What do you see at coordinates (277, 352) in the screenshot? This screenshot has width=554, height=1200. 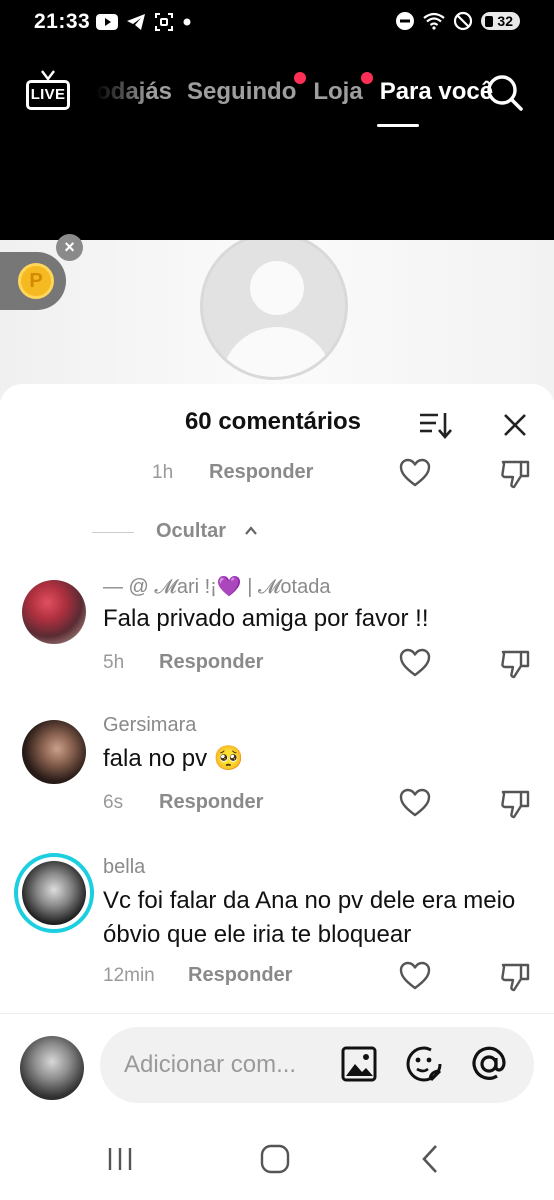 I see `avatar-shoulder-shape` at bounding box center [277, 352].